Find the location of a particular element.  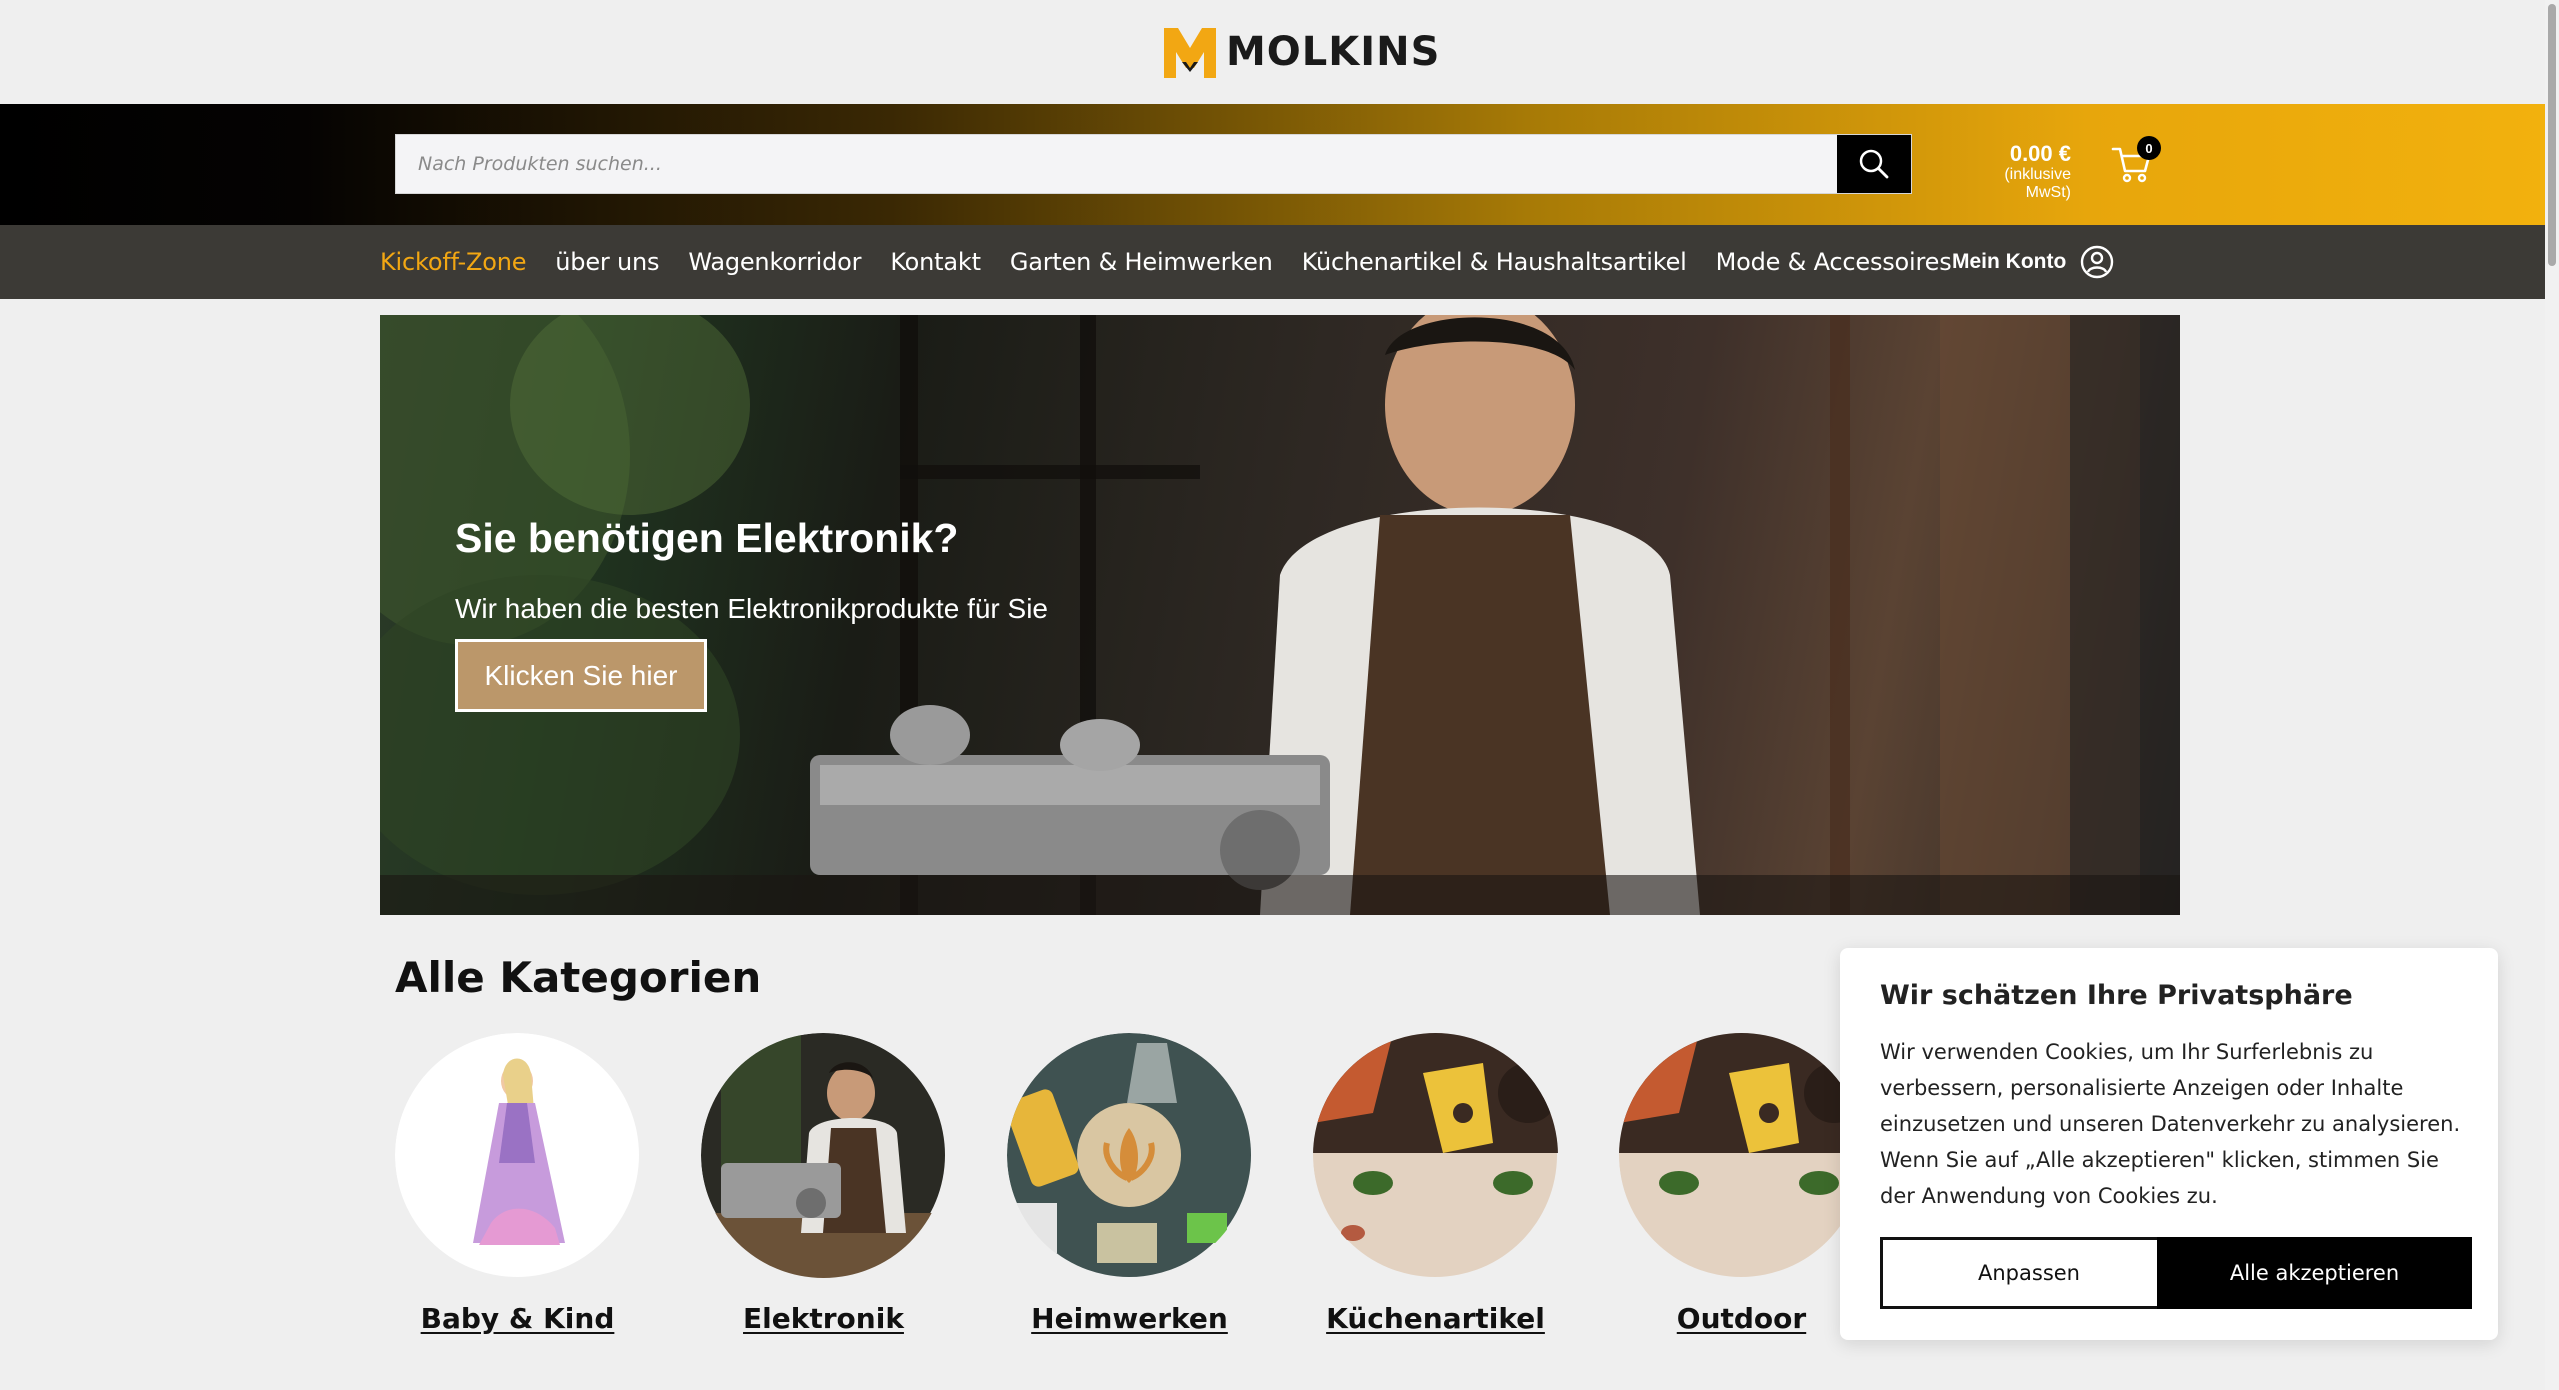

cart: 0.00 € (inklusive MwSt) 0 is located at coordinates (2068, 168).